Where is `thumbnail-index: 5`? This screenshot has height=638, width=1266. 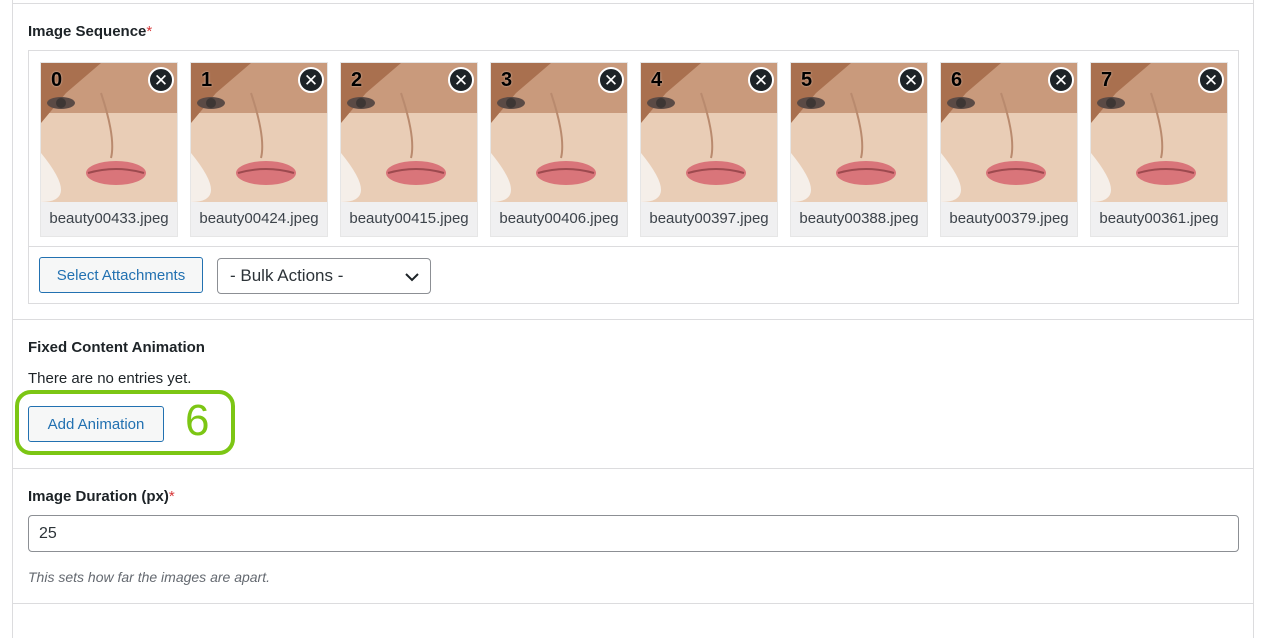 thumbnail-index: 5 is located at coordinates (807, 80).